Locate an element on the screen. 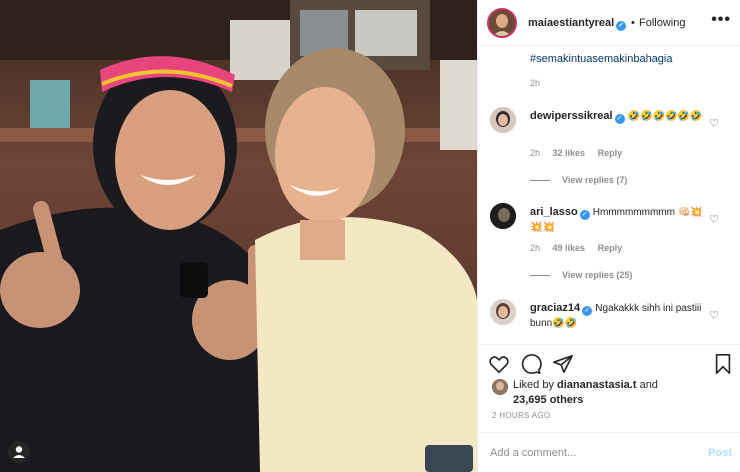  comment-likes: 32 likes is located at coordinates (569, 153).